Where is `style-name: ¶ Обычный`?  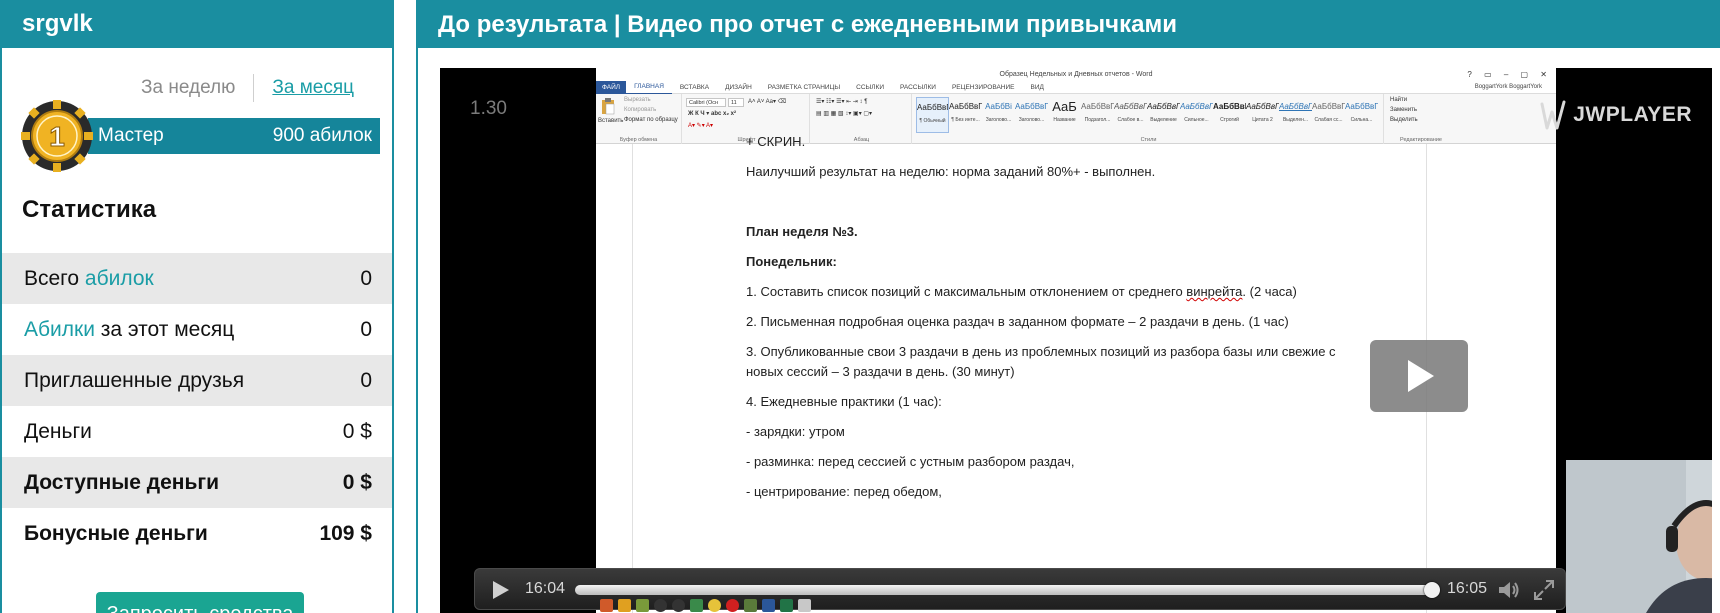
style-name: ¶ Обычный is located at coordinates (932, 121).